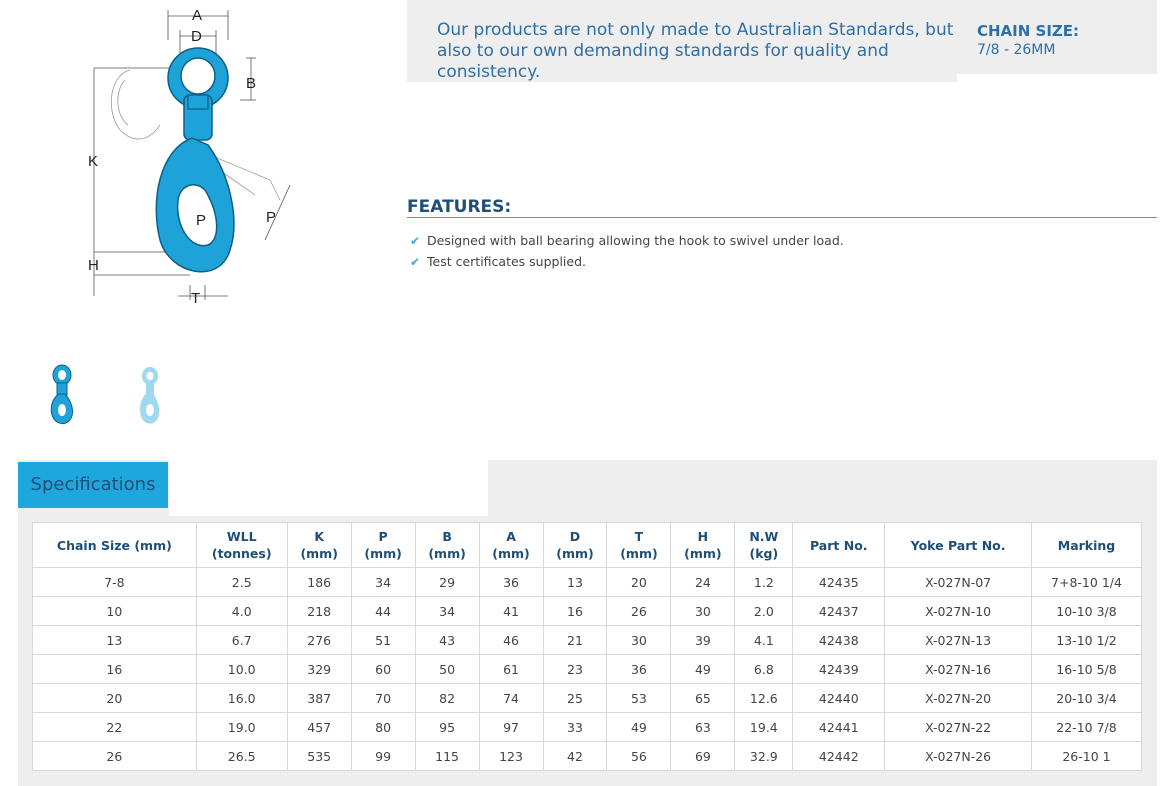 This screenshot has width=1160, height=786. Describe the element at coordinates (1086, 727) in the screenshot. I see `table-cell: 22-10 7/8` at that location.